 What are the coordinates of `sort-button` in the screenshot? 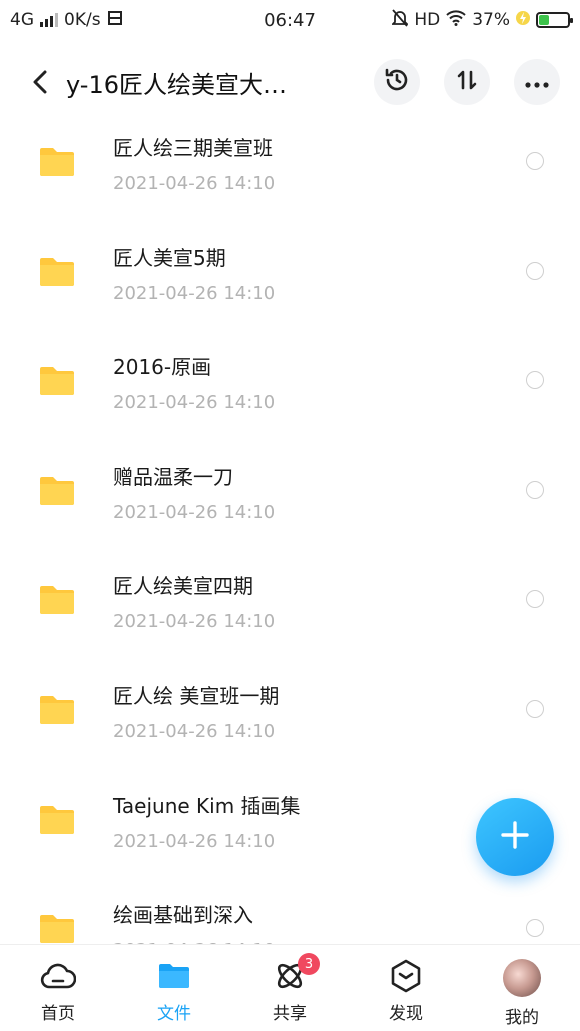 It's located at (467, 82).